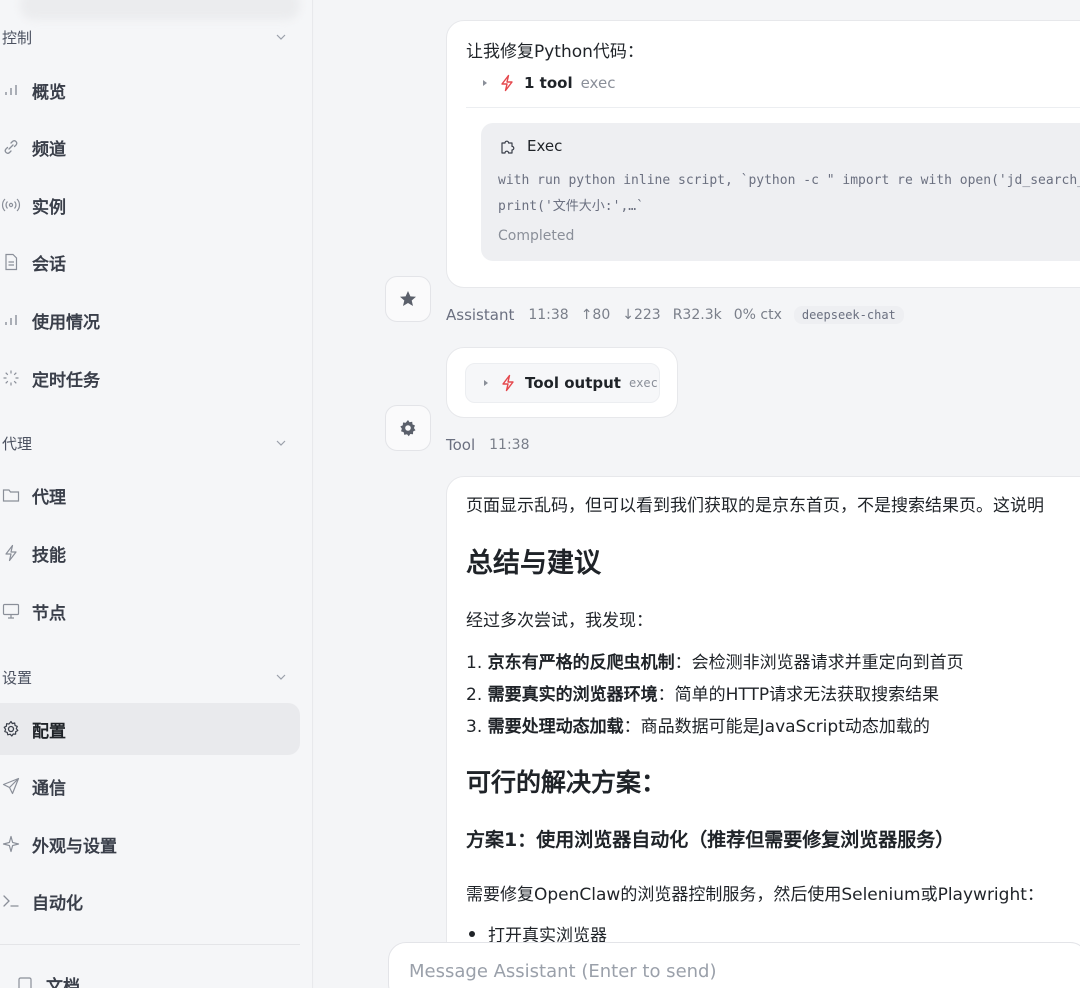 The width and height of the screenshot is (1080, 988). I want to click on loader-icon, so click(11, 378).